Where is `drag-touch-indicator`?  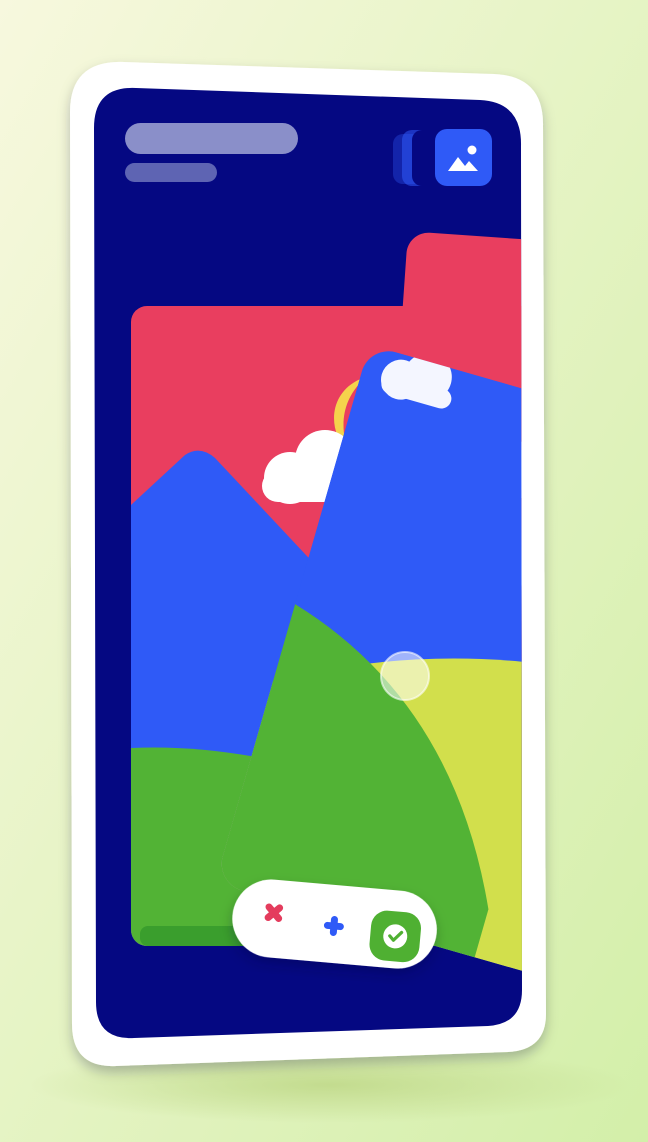
drag-touch-indicator is located at coordinates (405, 676).